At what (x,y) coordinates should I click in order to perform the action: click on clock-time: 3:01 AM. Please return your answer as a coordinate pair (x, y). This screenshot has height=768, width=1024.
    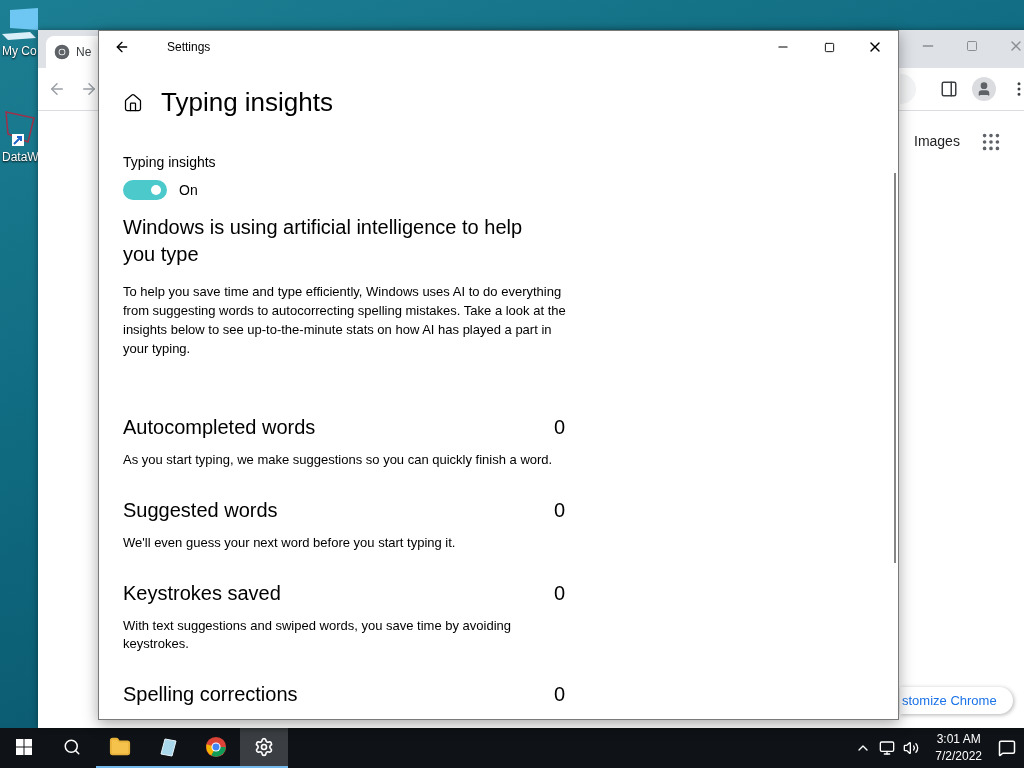
    Looking at the image, I should click on (958, 739).